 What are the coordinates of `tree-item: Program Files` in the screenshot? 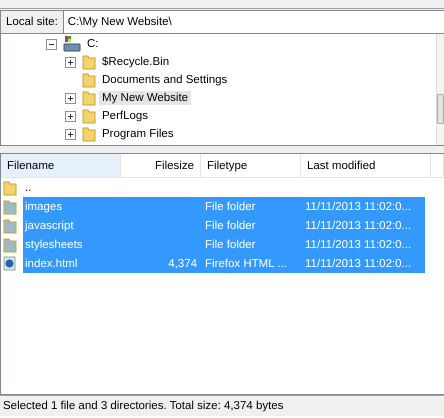 It's located at (138, 134).